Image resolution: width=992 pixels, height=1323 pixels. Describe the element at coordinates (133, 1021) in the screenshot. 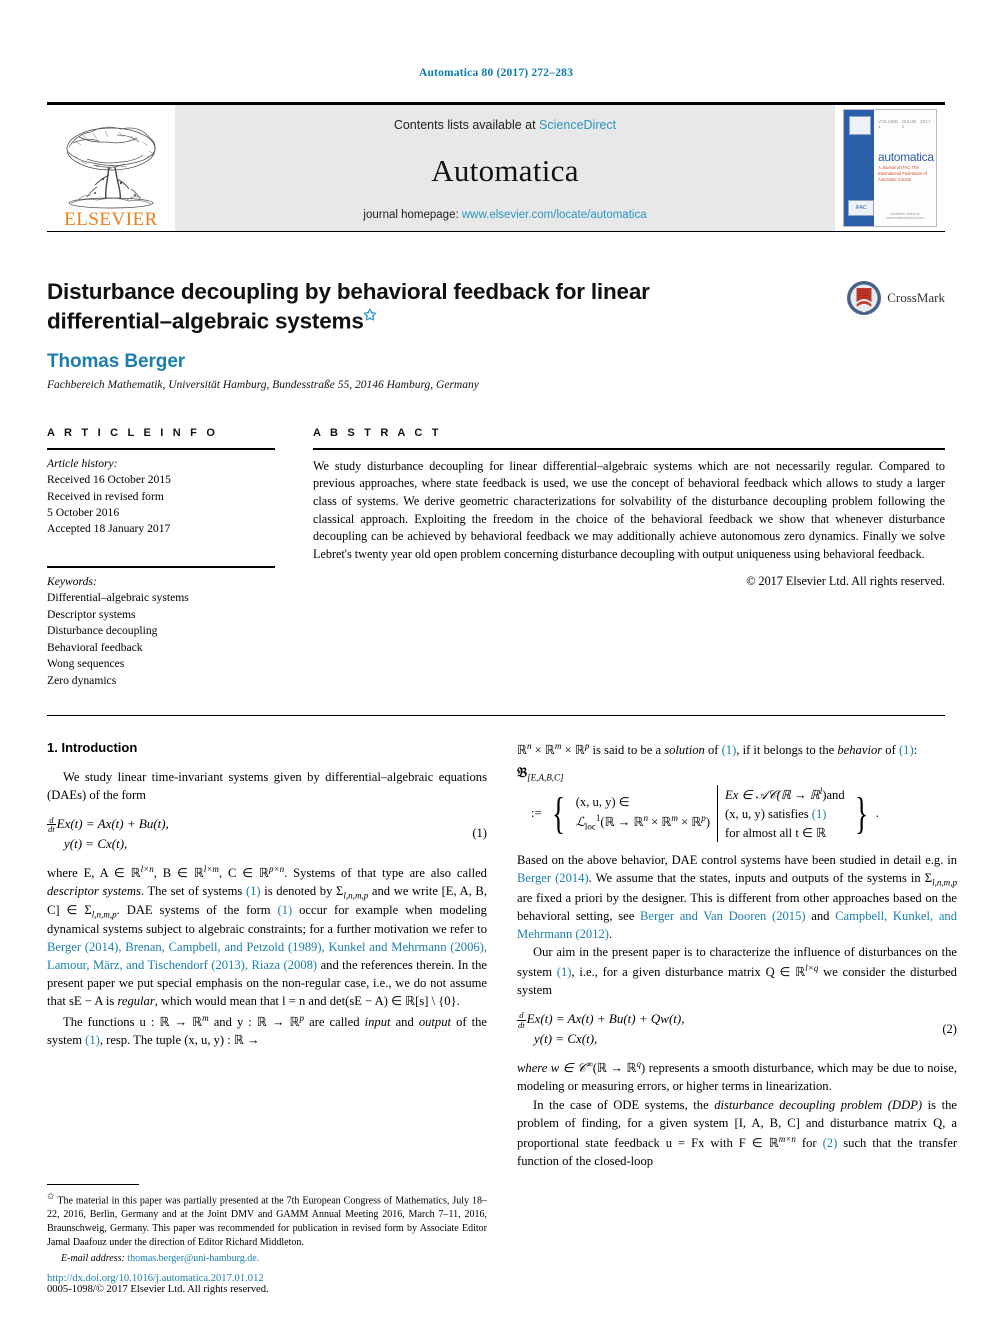

I see `t: The functions u : ℝ → ℝ` at that location.